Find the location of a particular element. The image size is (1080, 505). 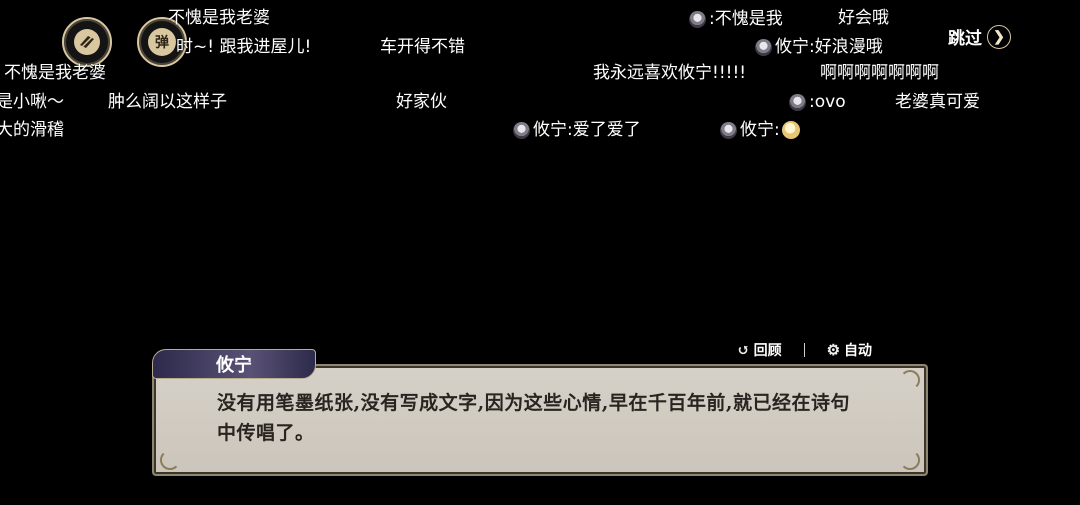

danmaku-comment: 好家伙 is located at coordinates (421, 102).